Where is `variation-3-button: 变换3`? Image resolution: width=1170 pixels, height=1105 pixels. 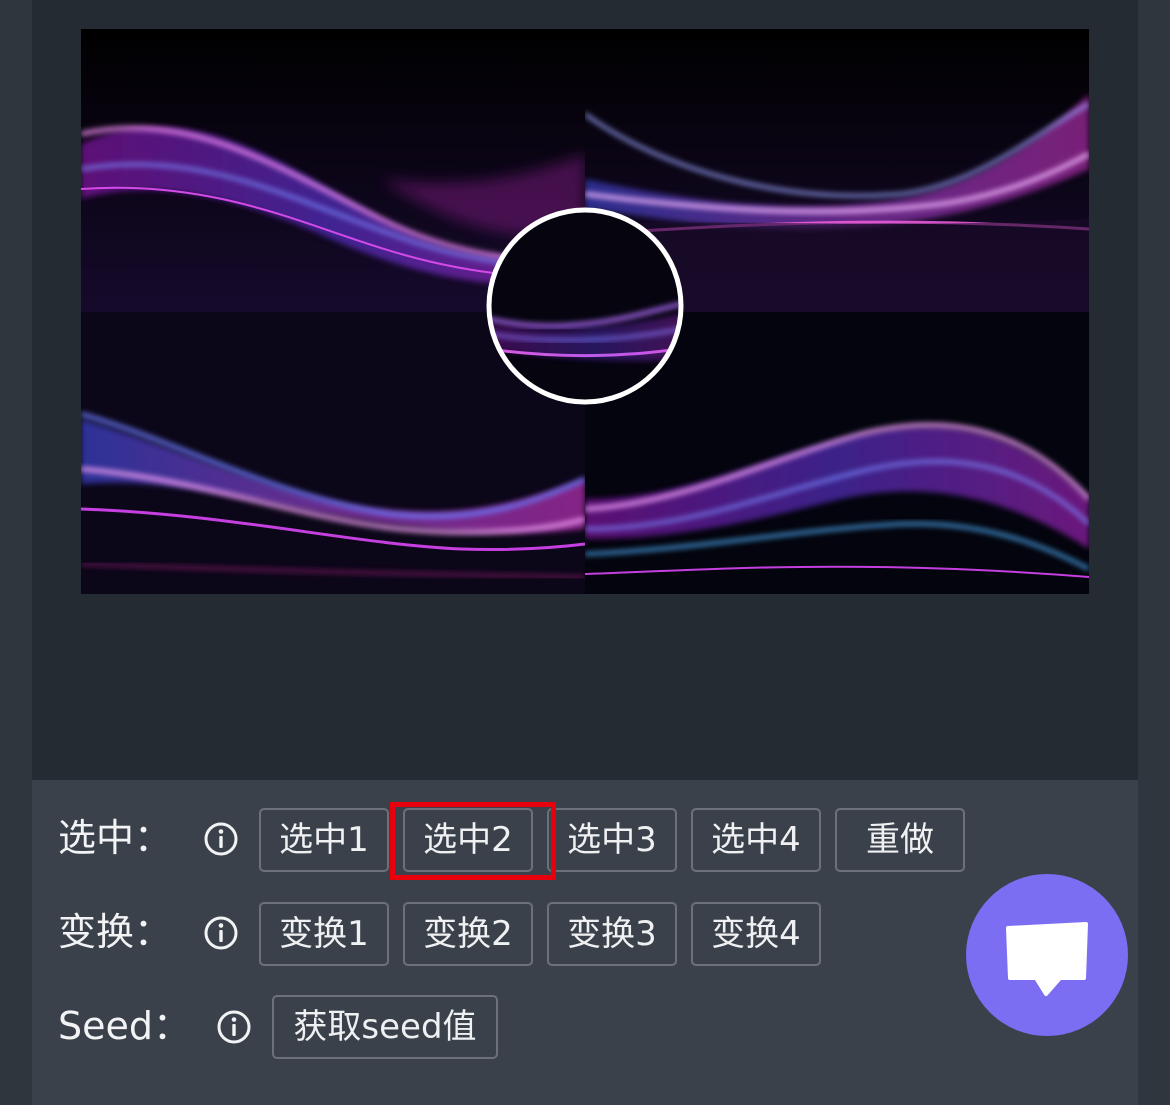
variation-3-button: 变换3 is located at coordinates (612, 934).